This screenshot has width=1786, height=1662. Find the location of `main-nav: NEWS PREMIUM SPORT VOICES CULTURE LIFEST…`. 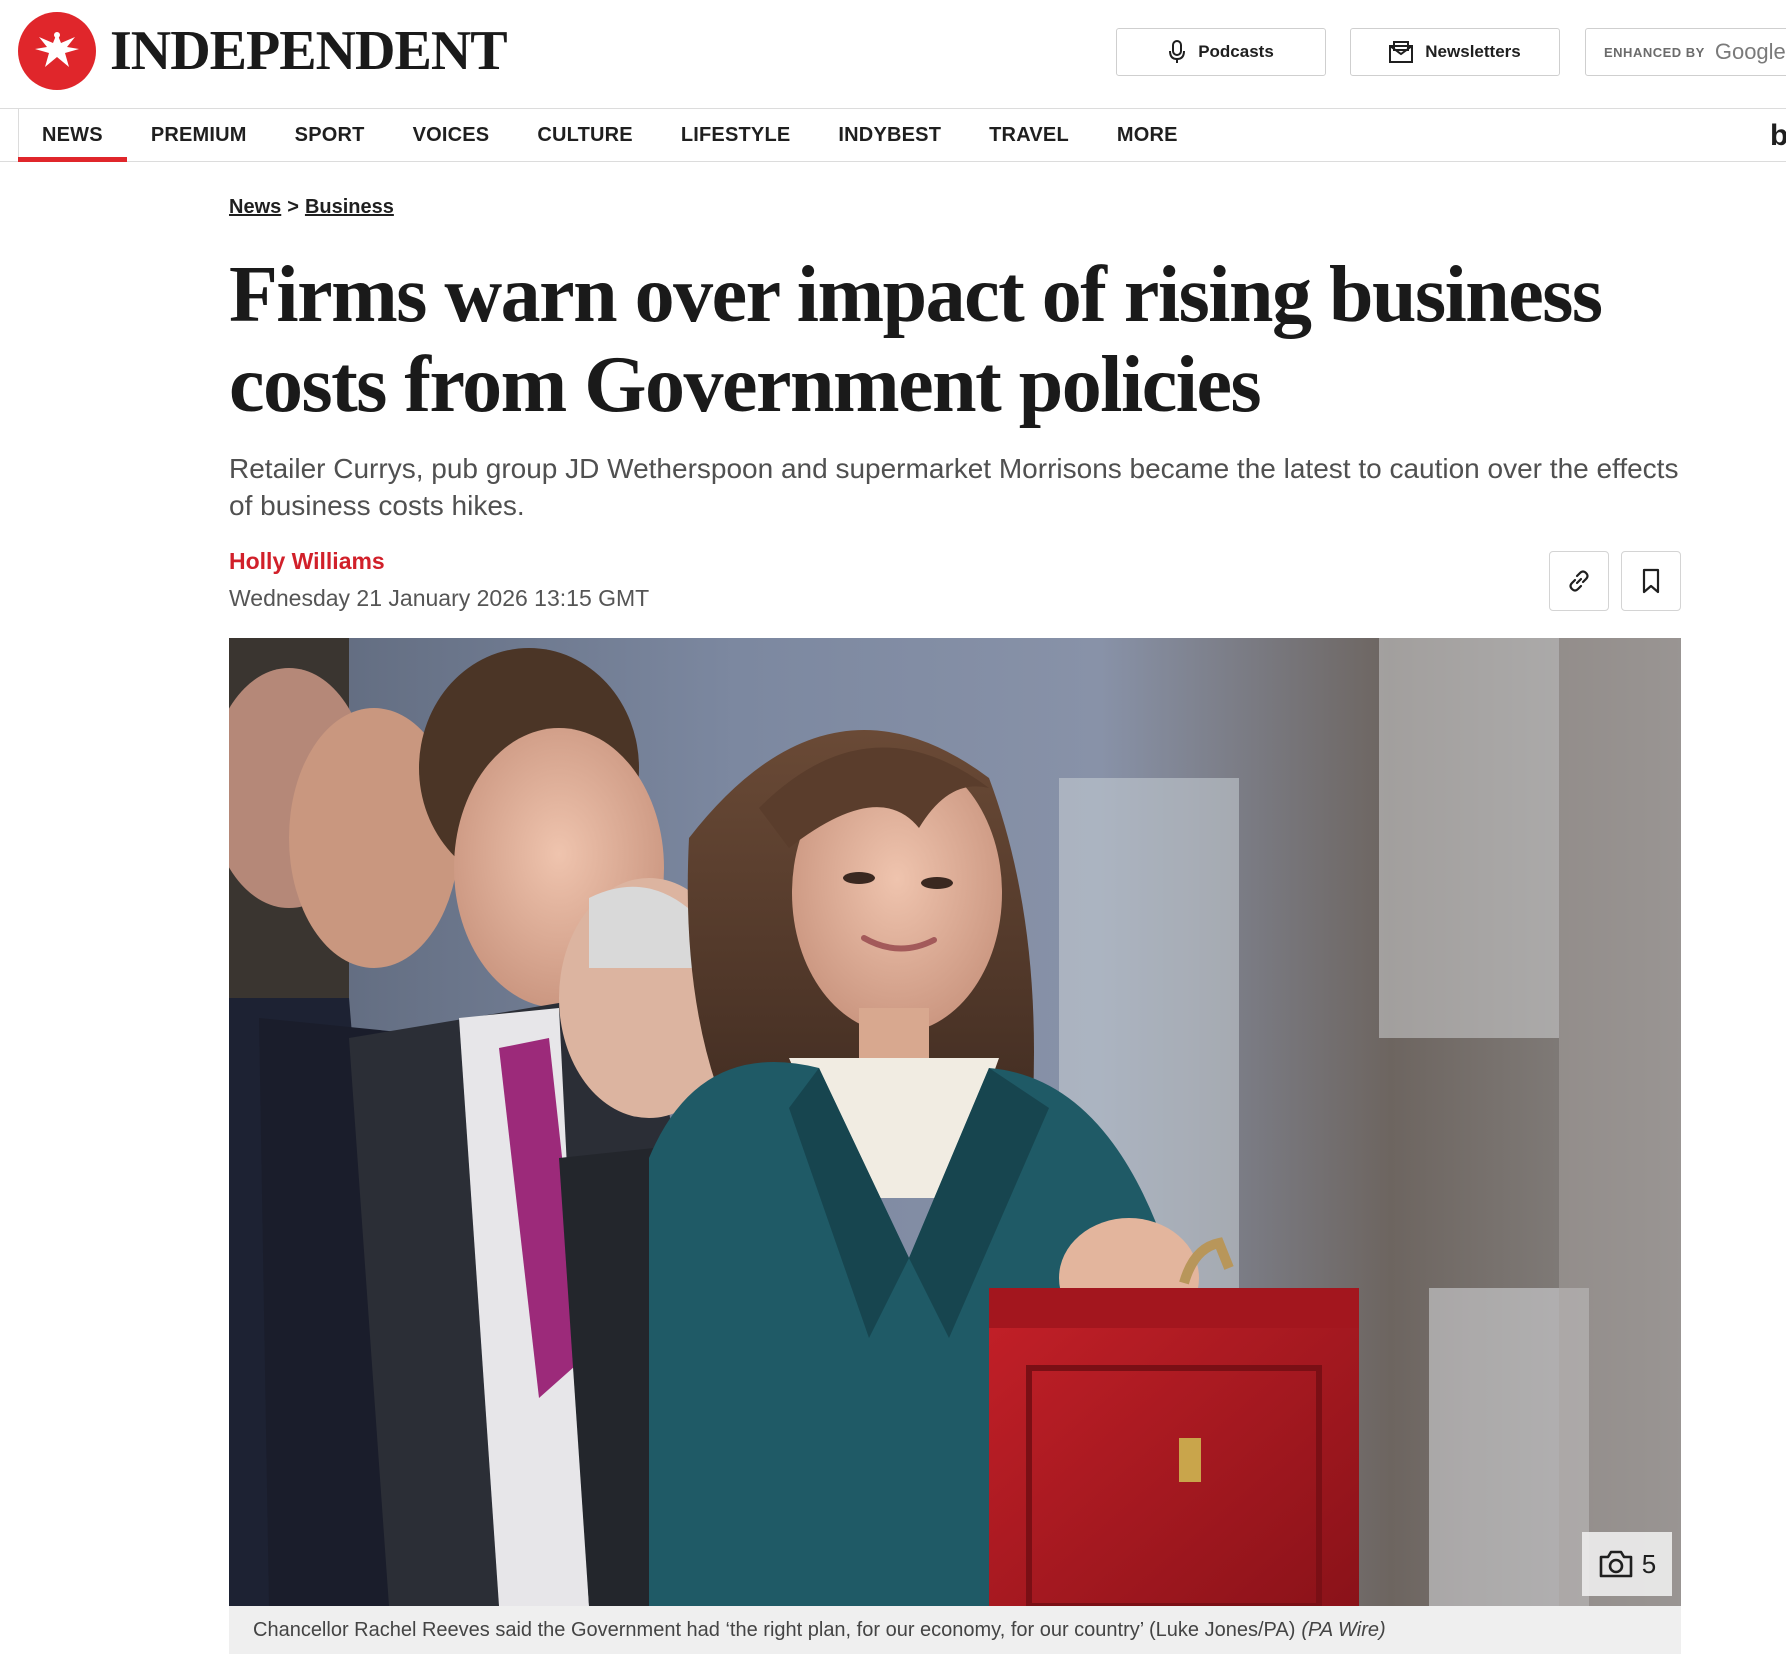

main-nav: NEWS PREMIUM SPORT VOICES CULTURE LIFEST… is located at coordinates (893, 135).